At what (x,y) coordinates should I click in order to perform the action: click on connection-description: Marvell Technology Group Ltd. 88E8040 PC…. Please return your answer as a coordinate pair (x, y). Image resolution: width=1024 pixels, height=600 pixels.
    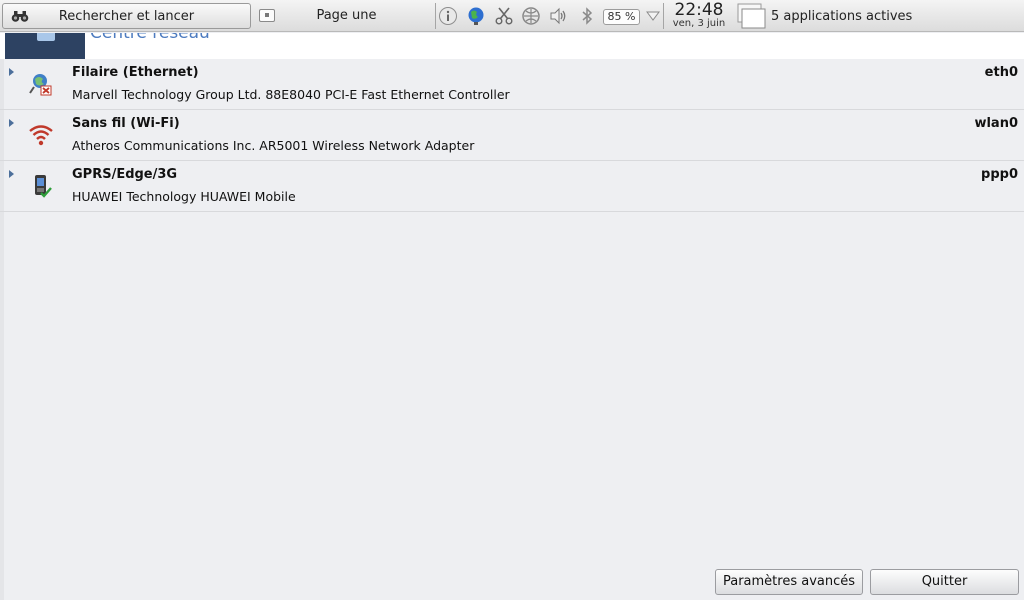
    Looking at the image, I should click on (291, 94).